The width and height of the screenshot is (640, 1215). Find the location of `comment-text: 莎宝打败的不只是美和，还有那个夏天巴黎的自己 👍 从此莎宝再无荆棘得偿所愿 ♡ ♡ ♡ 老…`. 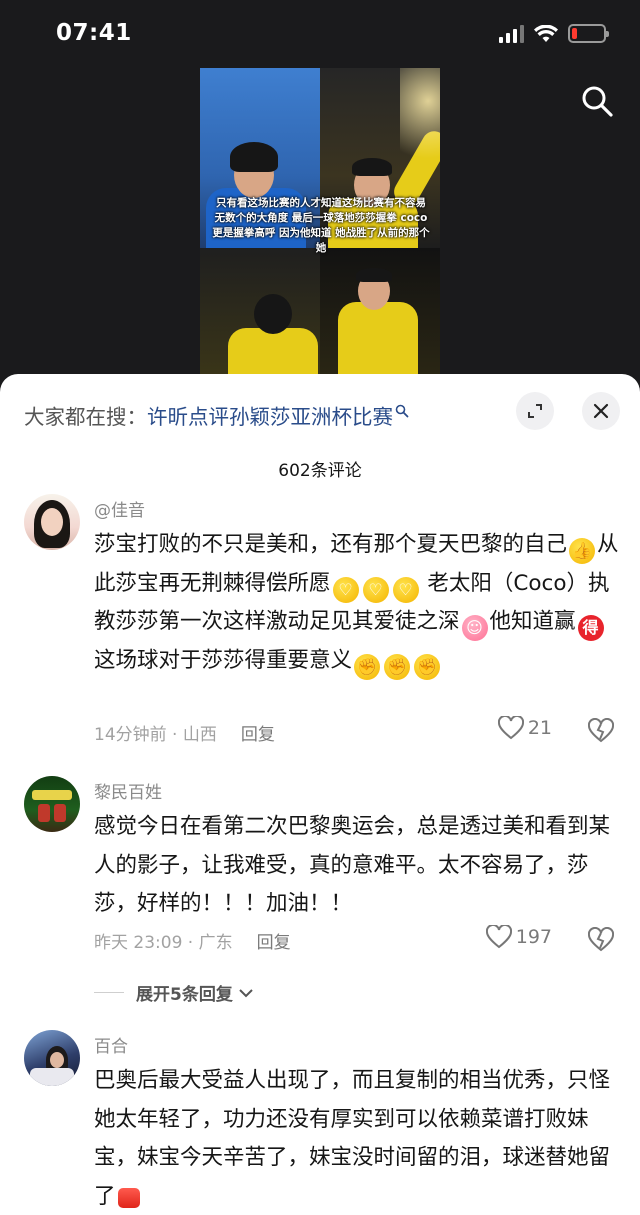

comment-text: 莎宝打败的不只是美和，还有那个夏天巴黎的自己 👍 从此莎宝再无荆棘得偿所愿 ♡ ♡ ♡ 老… is located at coordinates (357, 603).